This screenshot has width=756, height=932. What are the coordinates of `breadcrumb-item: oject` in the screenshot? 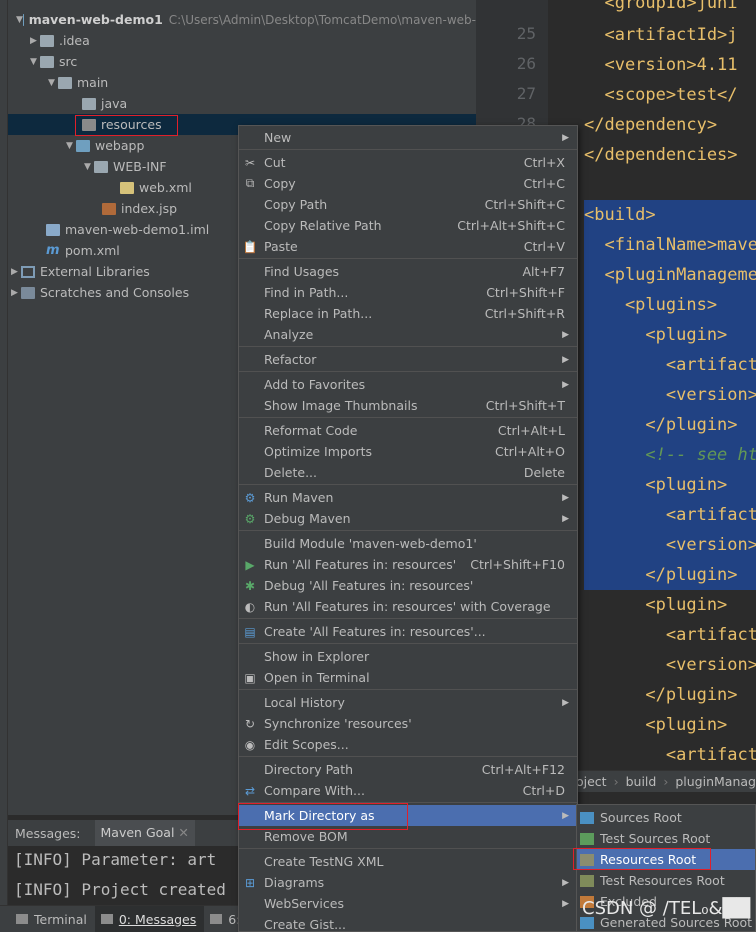 It's located at (591, 781).